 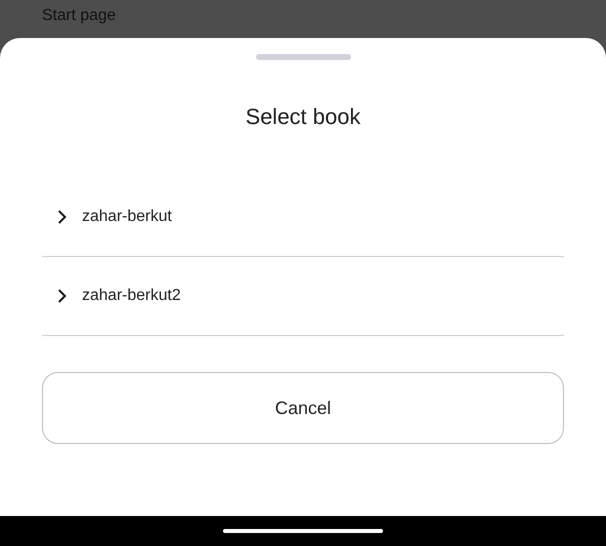 What do you see at coordinates (79, 15) in the screenshot?
I see `page-title: Start page` at bounding box center [79, 15].